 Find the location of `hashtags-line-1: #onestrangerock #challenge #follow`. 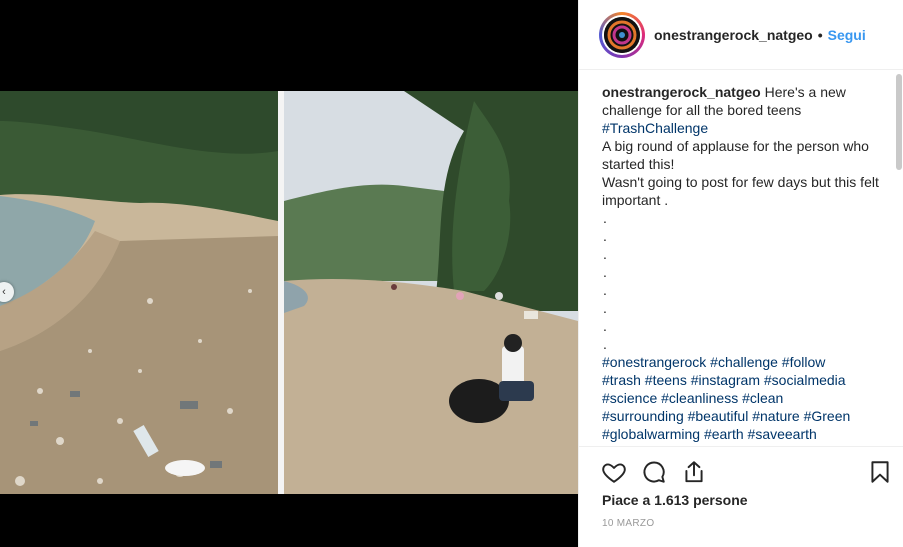

hashtags-line-1: #onestrangerock #challenge #follow is located at coordinates (747, 362).